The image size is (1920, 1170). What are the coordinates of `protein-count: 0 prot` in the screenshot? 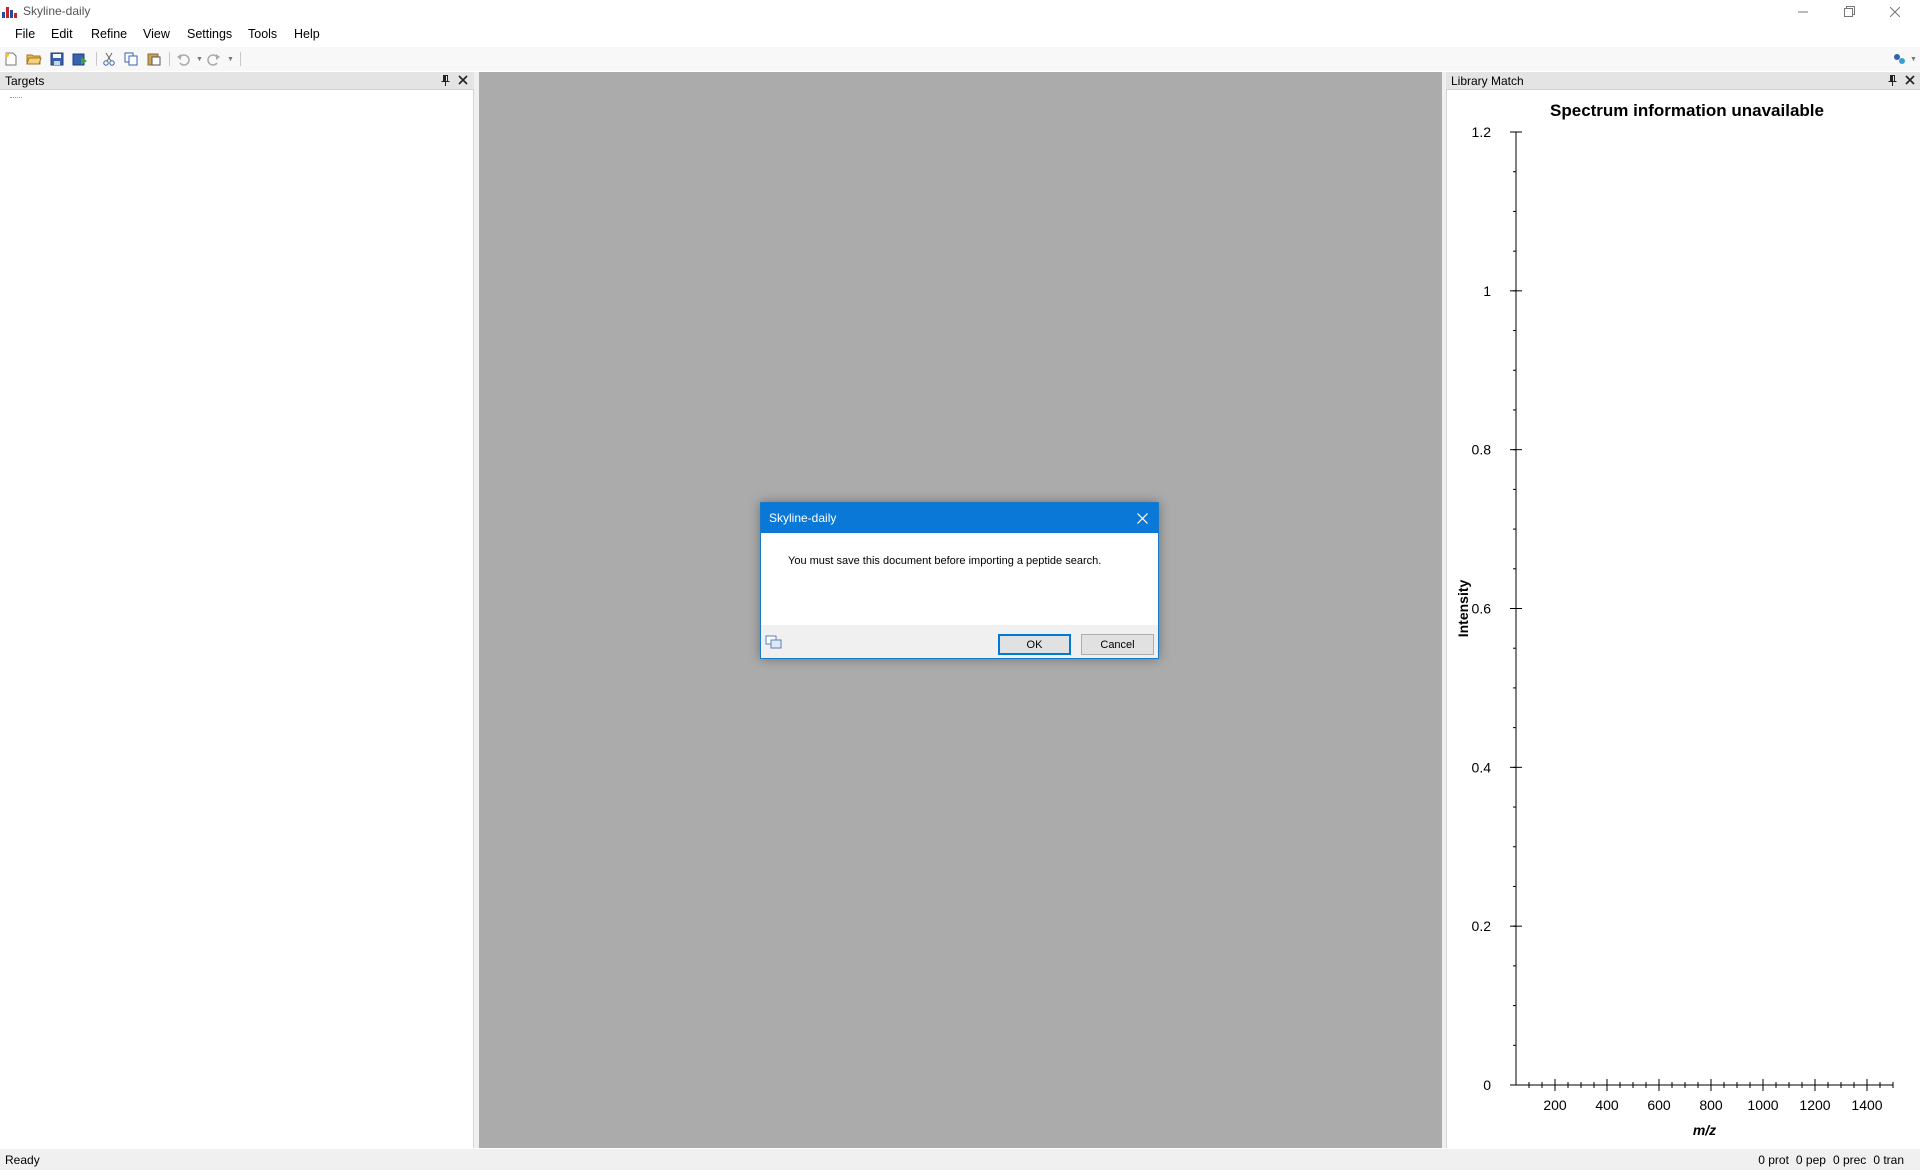 It's located at (1773, 1160).